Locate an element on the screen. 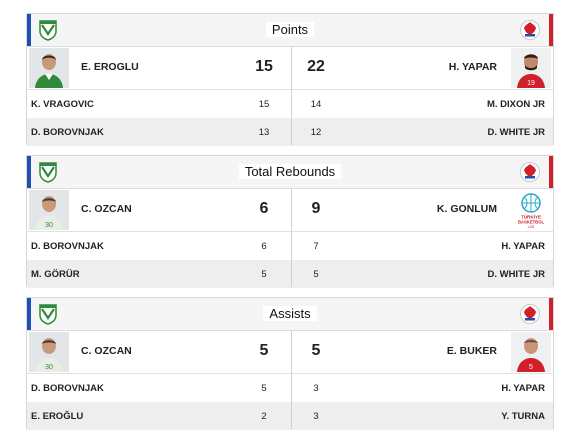 The width and height of the screenshot is (583, 437). away-leader-value: 5 is located at coordinates (316, 350).